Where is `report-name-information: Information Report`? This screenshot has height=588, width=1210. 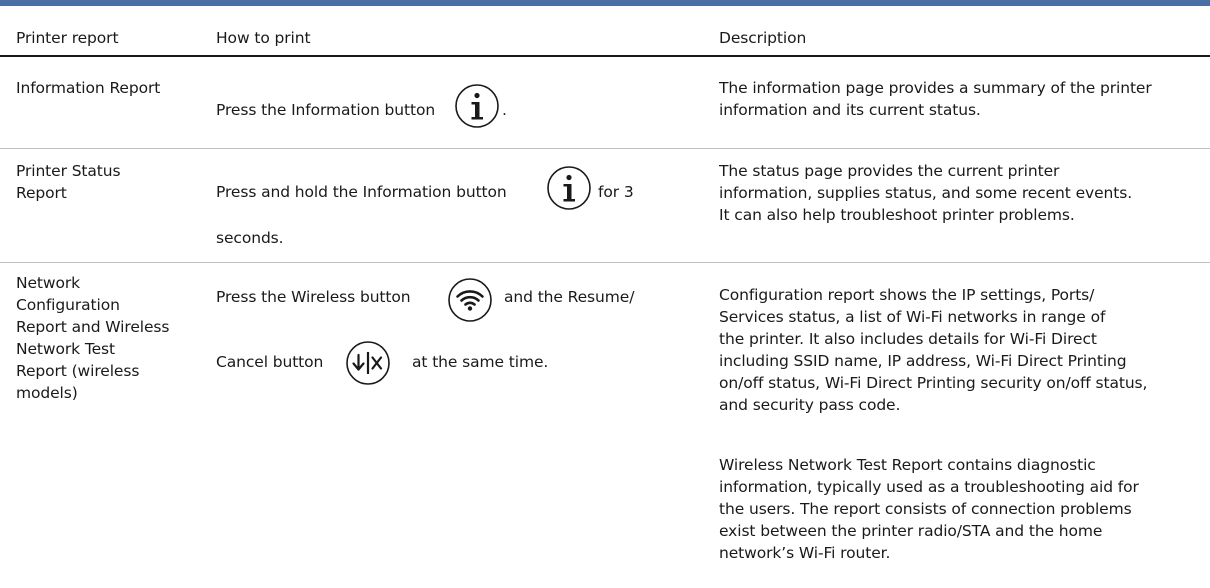
report-name-information: Information Report is located at coordinates (88, 88).